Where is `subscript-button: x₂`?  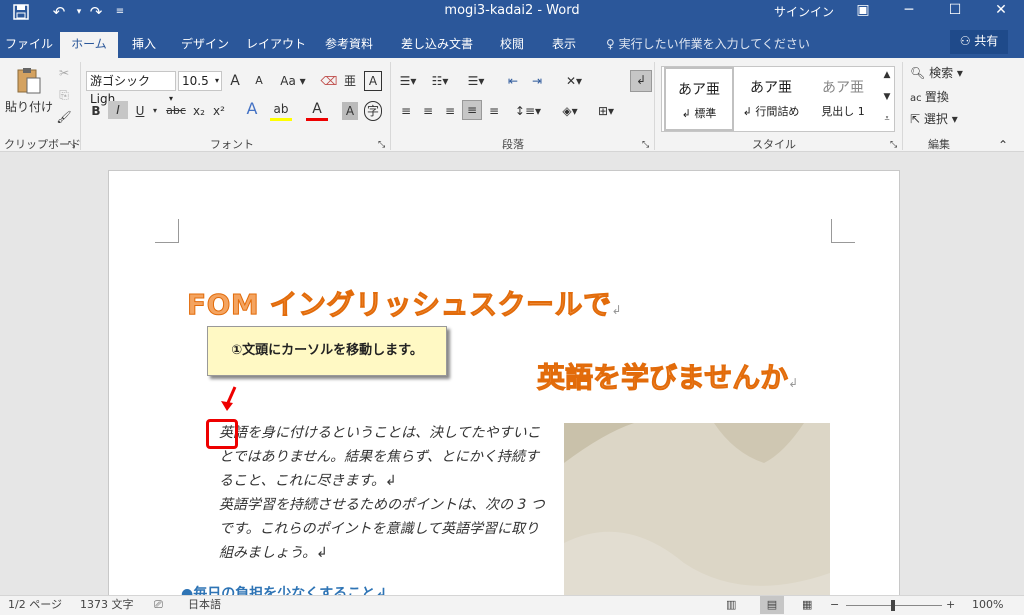
subscript-button: x₂ is located at coordinates (199, 111).